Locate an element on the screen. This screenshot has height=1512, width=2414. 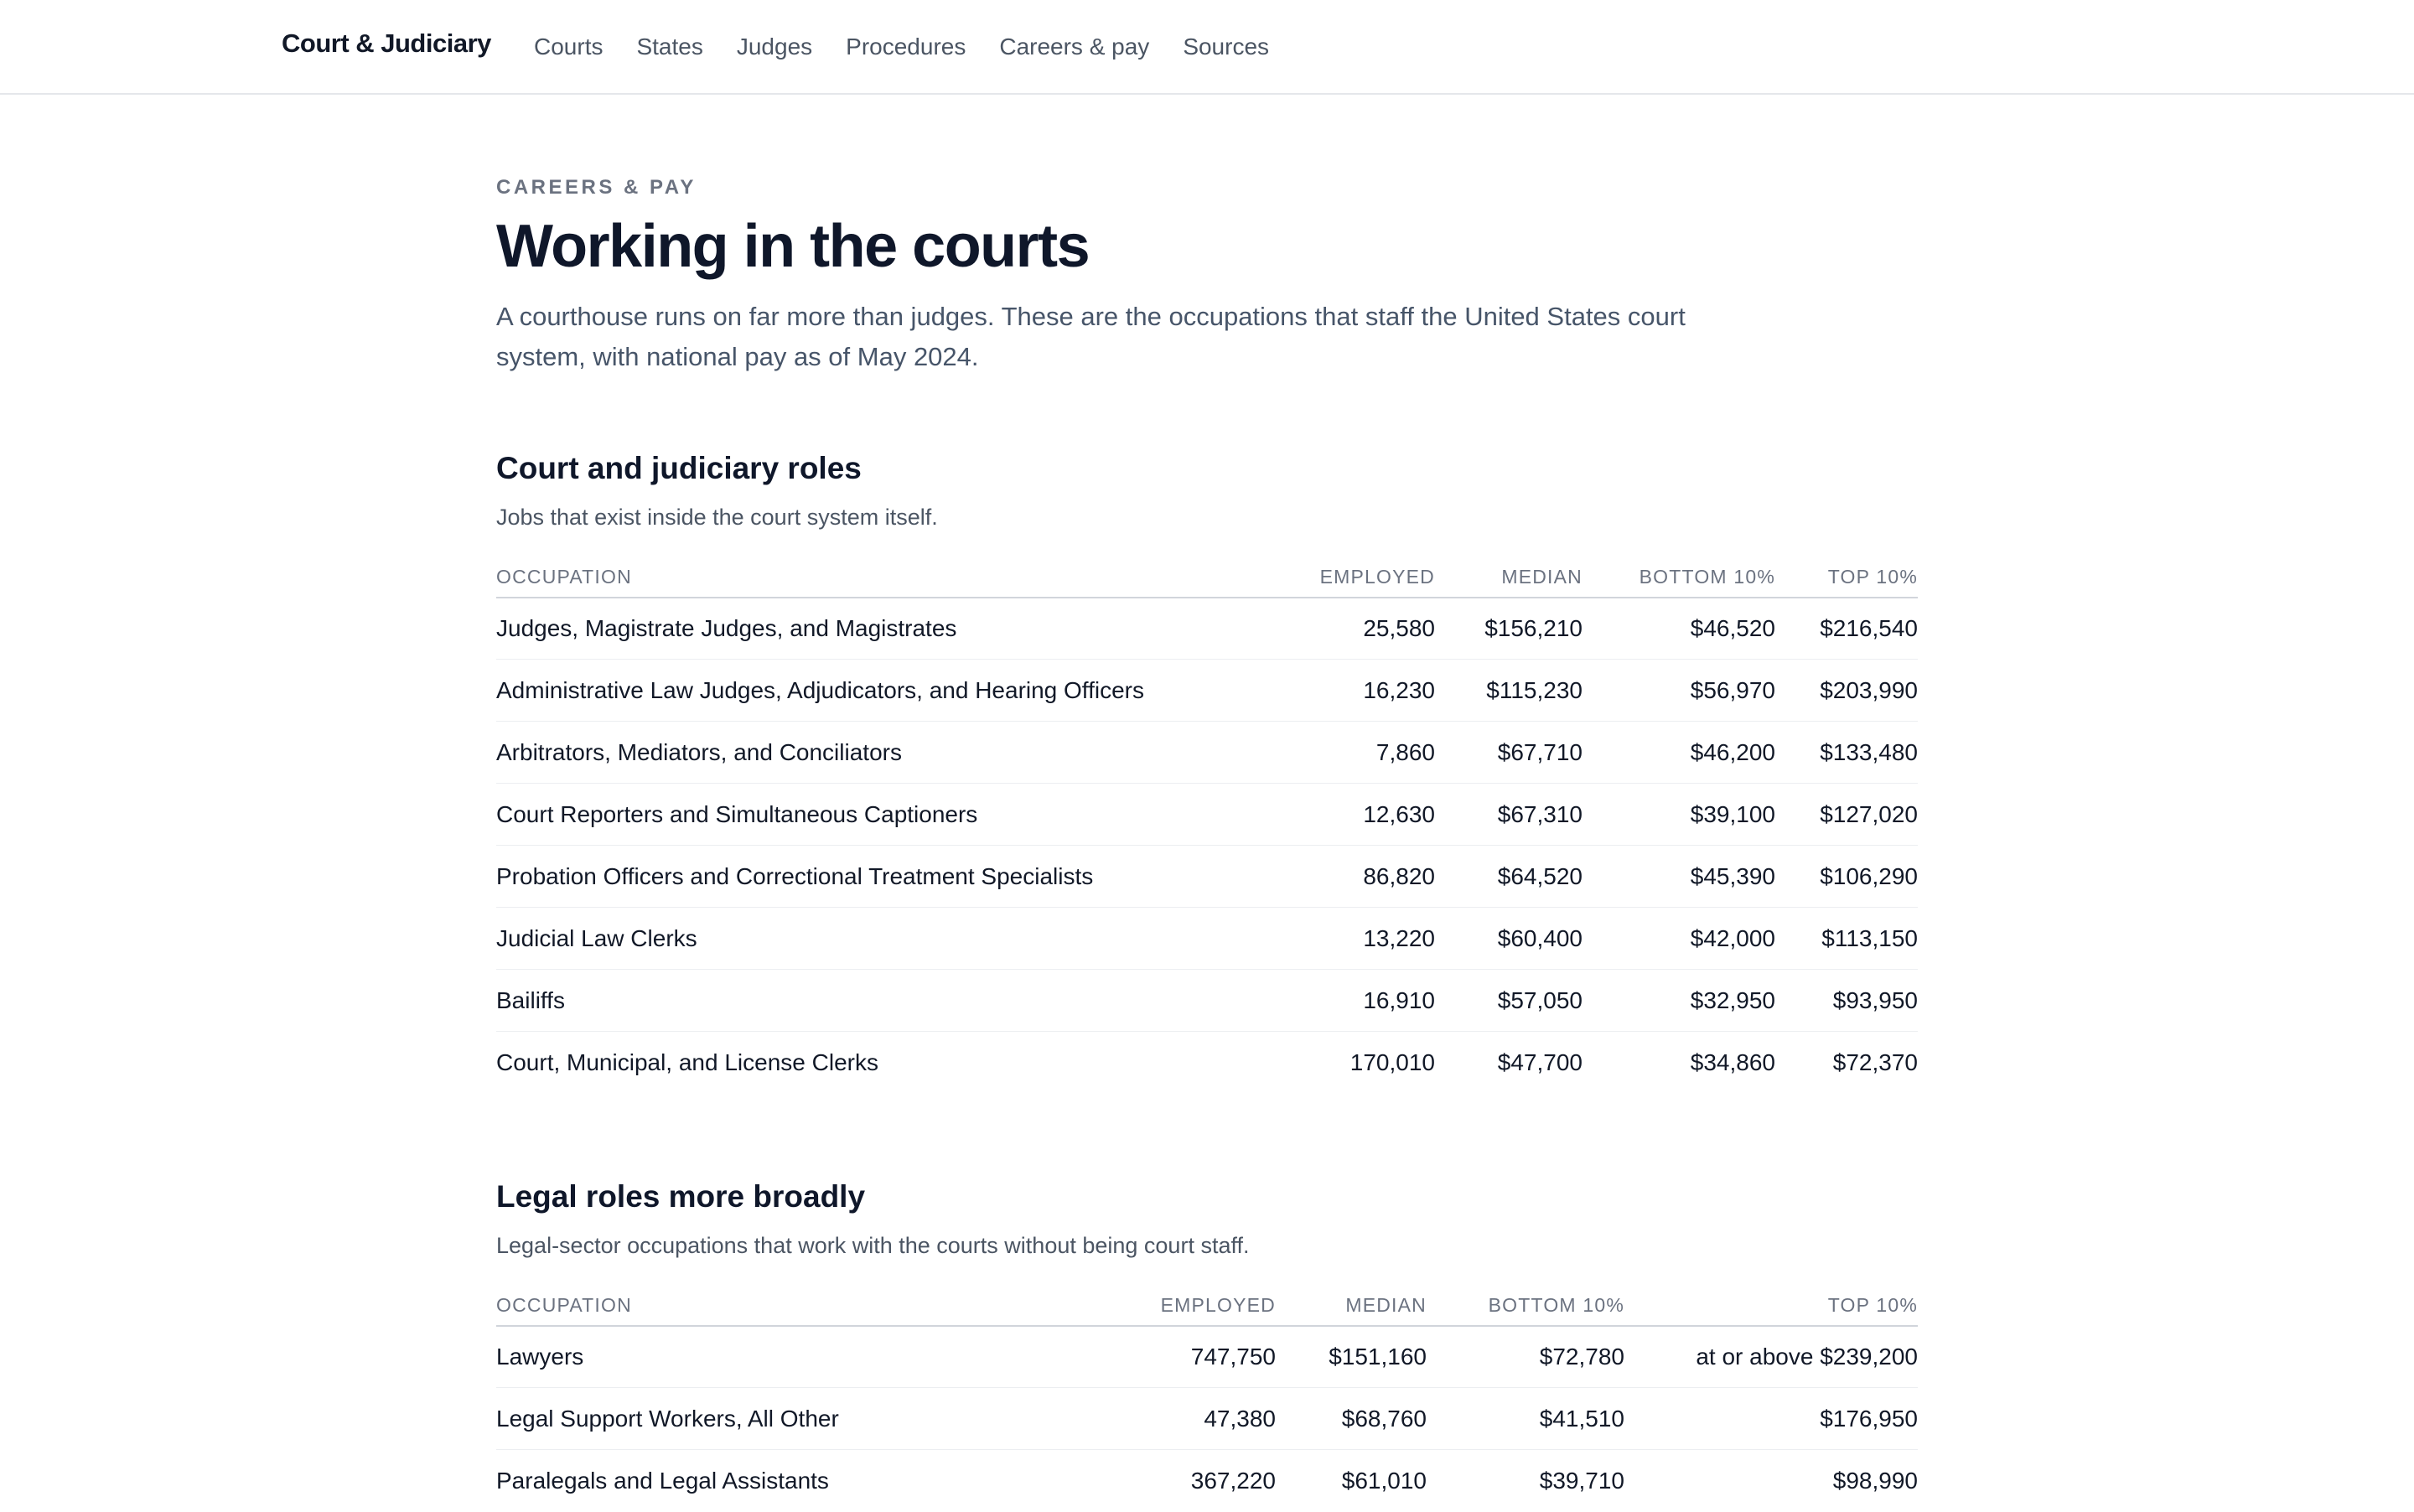
bottom-10-cell: $72,780 is located at coordinates (1526, 1357).